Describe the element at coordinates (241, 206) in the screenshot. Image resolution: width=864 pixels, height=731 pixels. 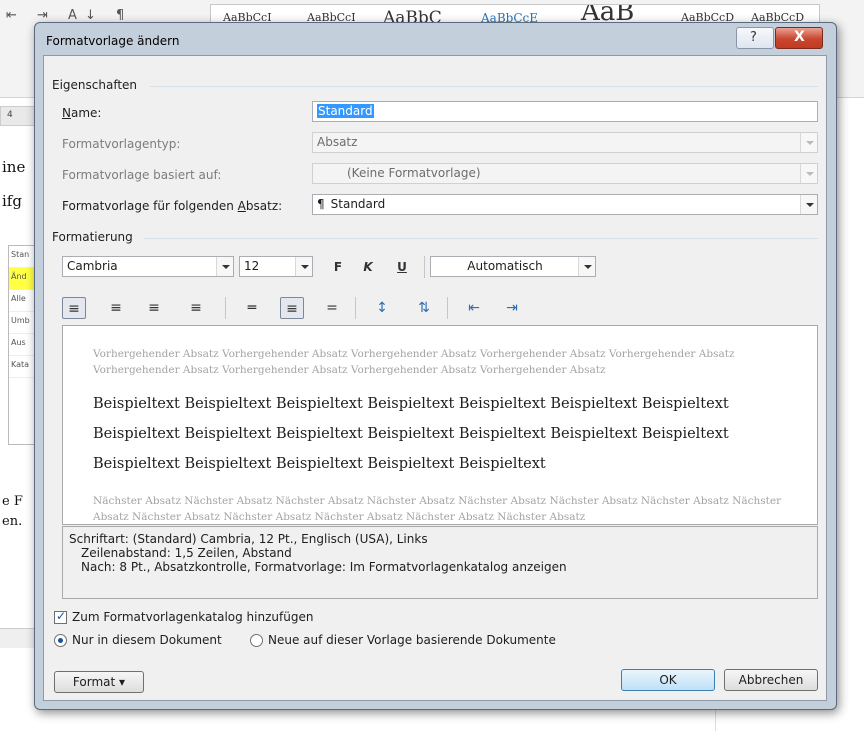
I see `accesskey-a: A` at that location.